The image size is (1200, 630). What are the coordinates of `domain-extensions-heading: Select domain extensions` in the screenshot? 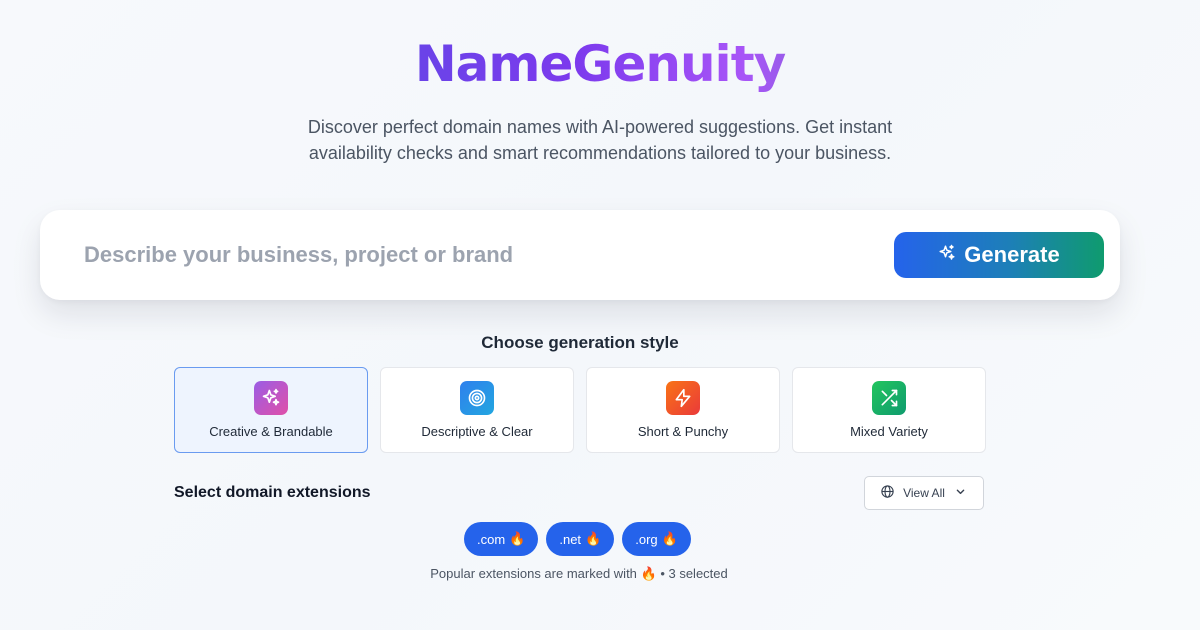 It's located at (272, 492).